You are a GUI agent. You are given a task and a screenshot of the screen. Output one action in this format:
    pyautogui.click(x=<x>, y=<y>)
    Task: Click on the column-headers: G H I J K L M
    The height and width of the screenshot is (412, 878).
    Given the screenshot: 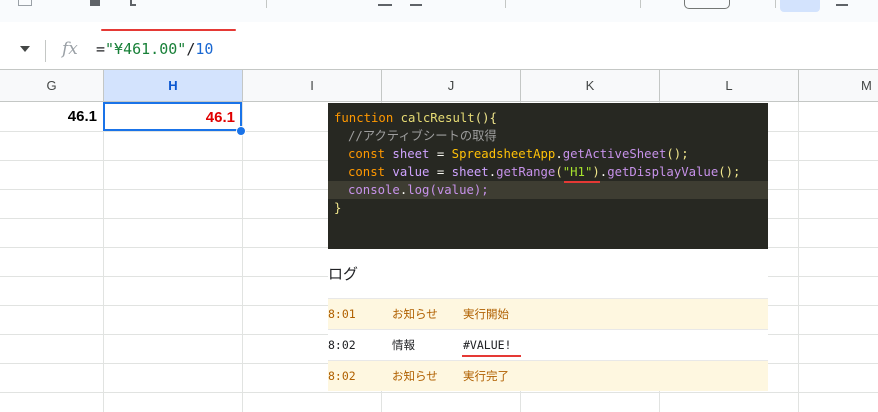 What is the action you would take?
    pyautogui.click(x=439, y=85)
    